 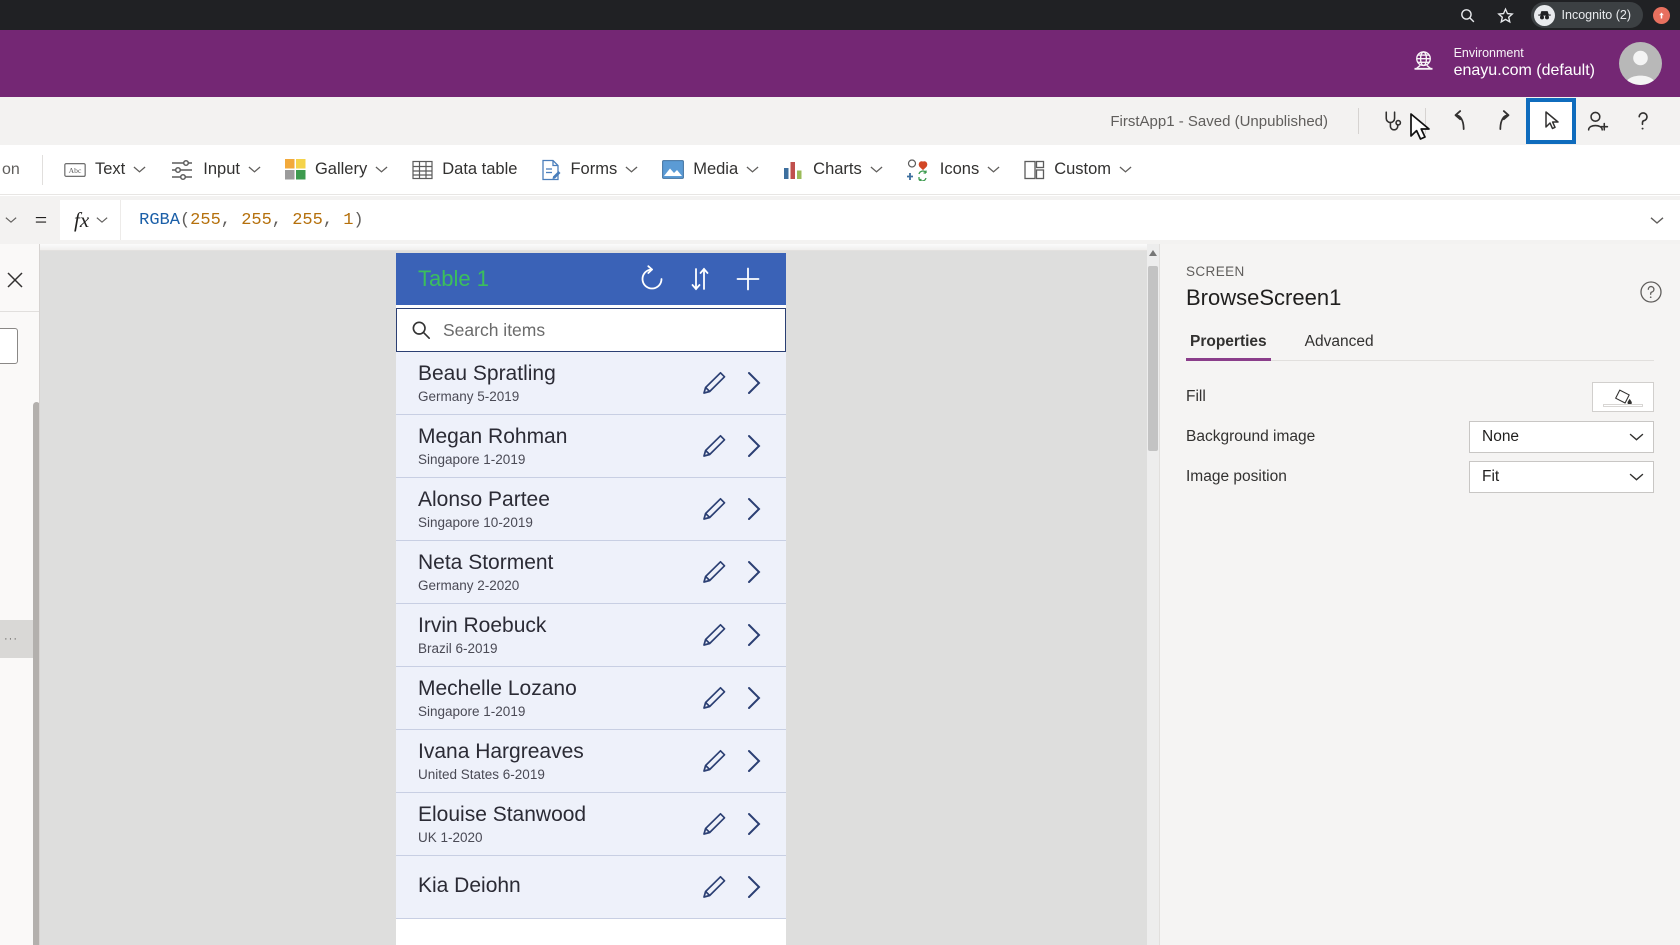 What do you see at coordinates (1505, 121) in the screenshot?
I see `redo-button` at bounding box center [1505, 121].